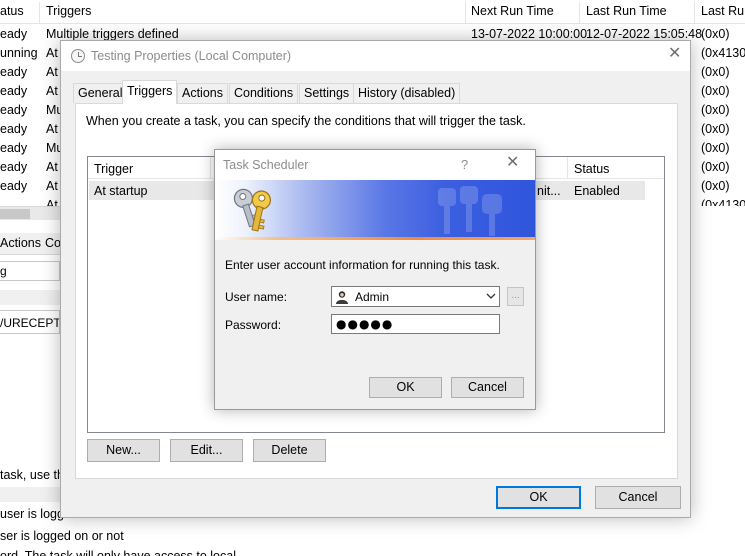  What do you see at coordinates (644, 34) in the screenshot?
I see `task-last-run: 12-07-2022 15:05:48` at bounding box center [644, 34].